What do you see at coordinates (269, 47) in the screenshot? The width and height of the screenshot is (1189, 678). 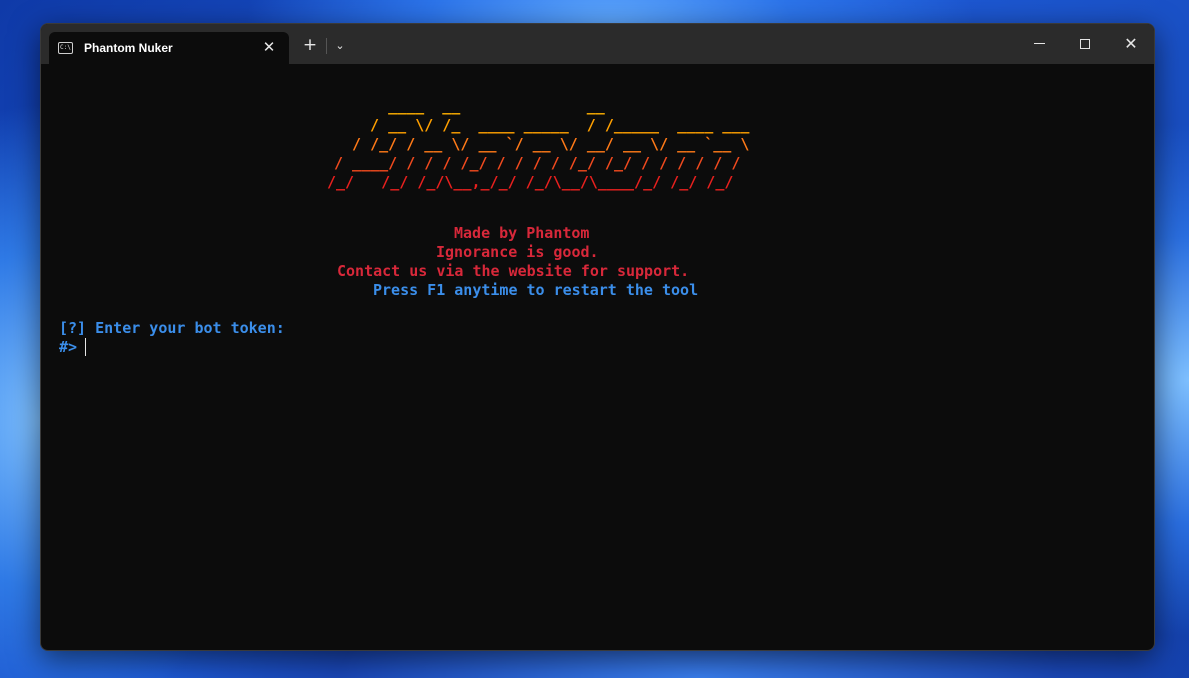 I see `close-tab-icon: ✕` at bounding box center [269, 47].